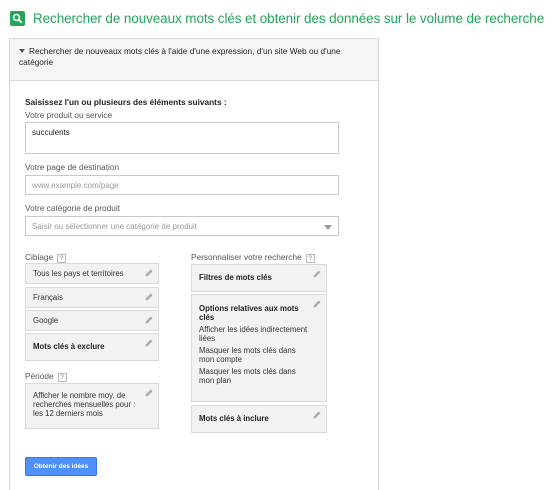 This screenshot has height=490, width=555. I want to click on network-setting: Google, so click(92, 320).